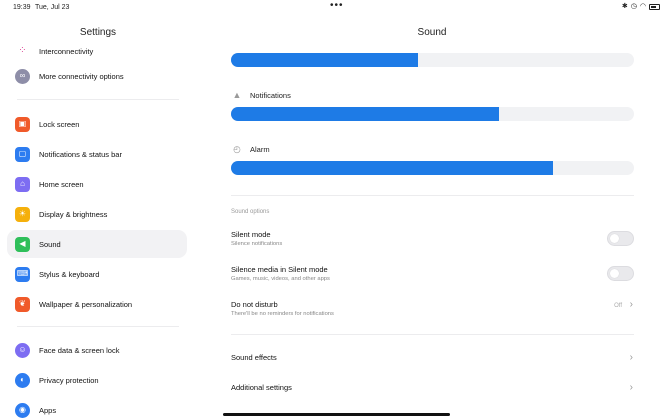  What do you see at coordinates (624, 6) in the screenshot?
I see `bluetooth-icon: ✱` at bounding box center [624, 6].